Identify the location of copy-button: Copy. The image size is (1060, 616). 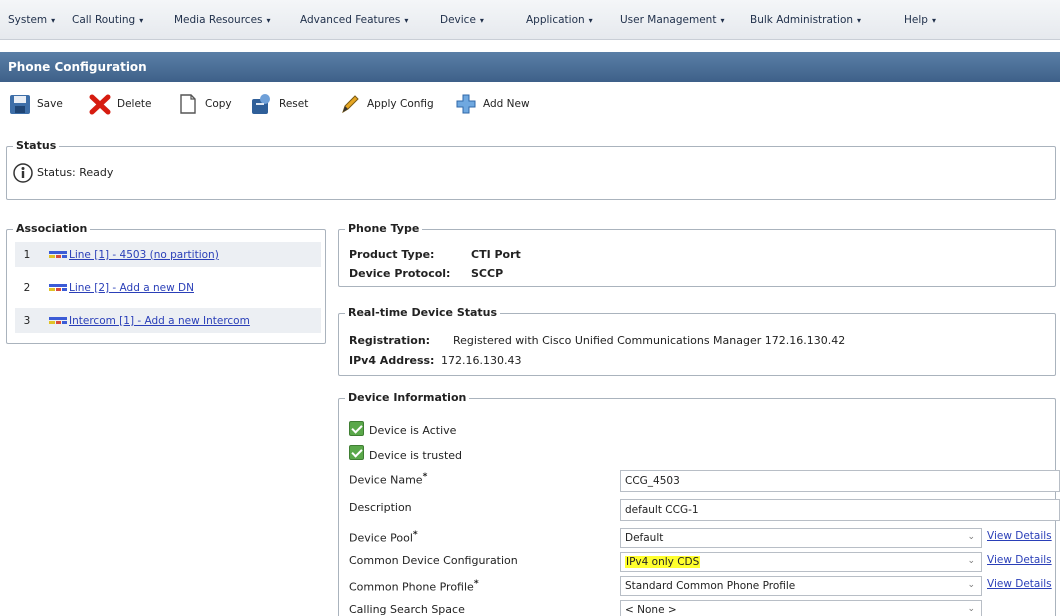
(204, 104).